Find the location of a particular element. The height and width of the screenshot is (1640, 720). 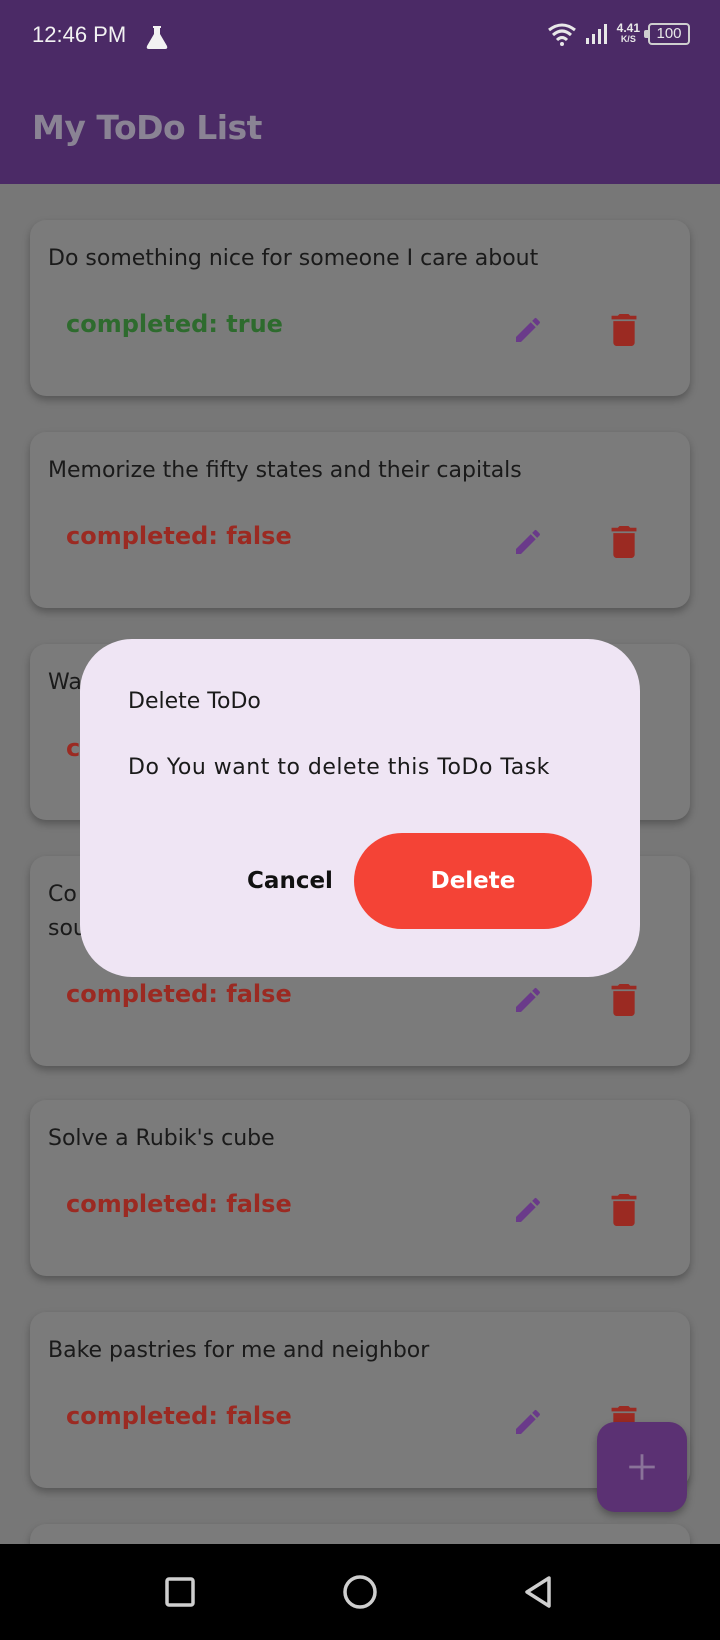

battery-level: 100 is located at coordinates (669, 33).